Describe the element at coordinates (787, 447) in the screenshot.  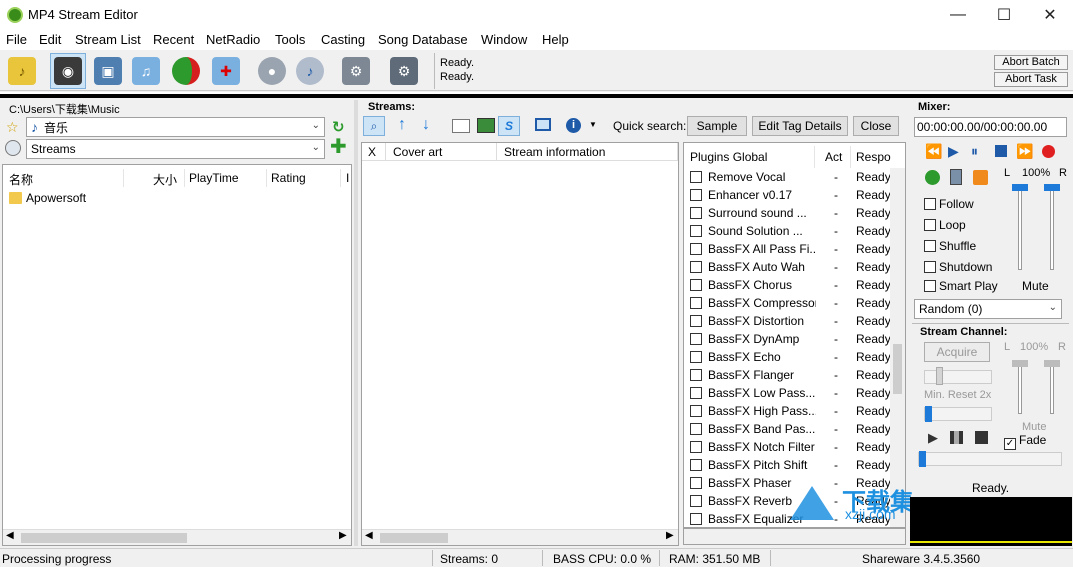
I see `plugin-row: BassFX Notch Filter - Ready` at that location.